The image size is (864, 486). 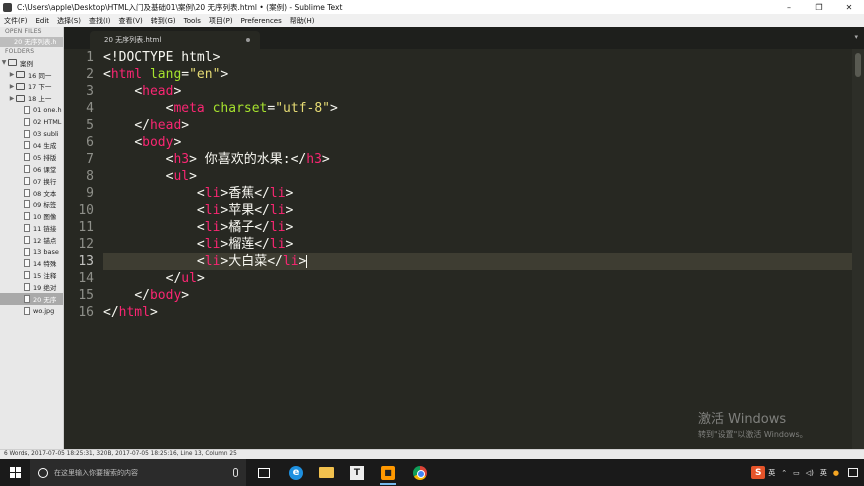 I want to click on code-line: <meta charset="utf-8">, so click(x=477, y=108).